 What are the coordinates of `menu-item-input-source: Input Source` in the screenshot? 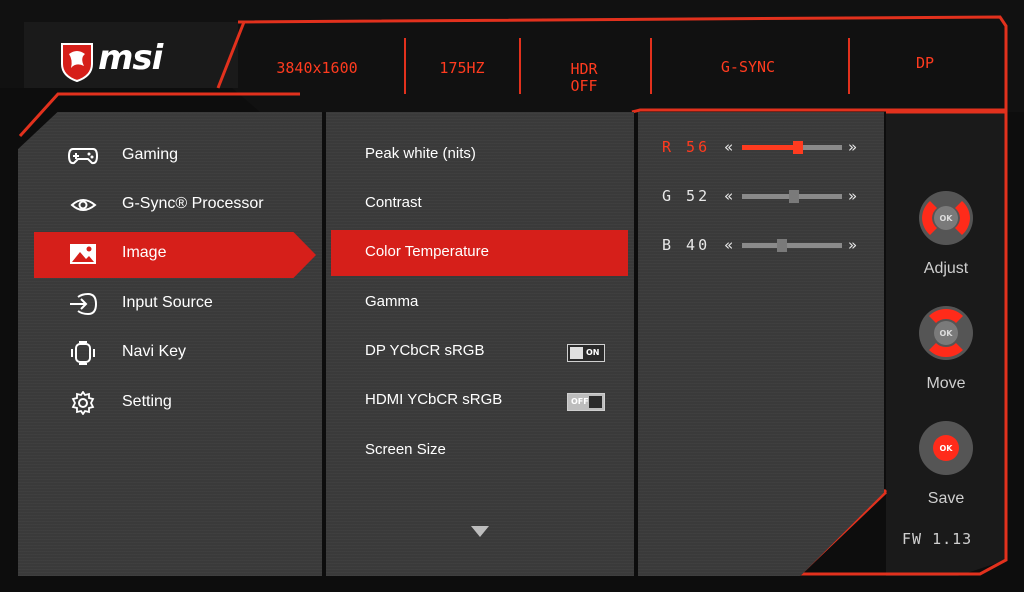 It's located at (165, 304).